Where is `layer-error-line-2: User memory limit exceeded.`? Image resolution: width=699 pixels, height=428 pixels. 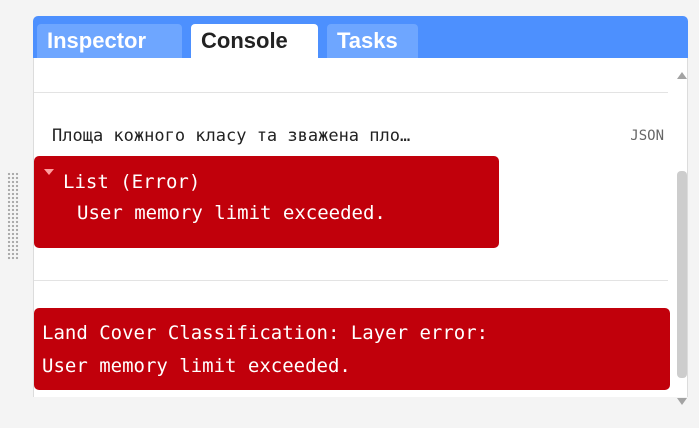
layer-error-line-2: User memory limit exceeded. is located at coordinates (196, 366).